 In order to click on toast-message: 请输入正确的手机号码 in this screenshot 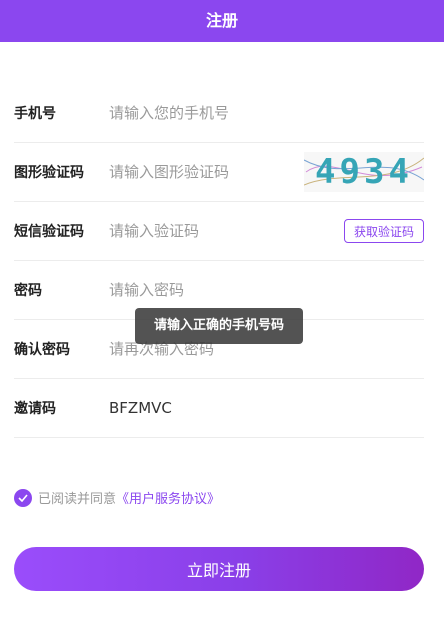, I will do `click(219, 326)`.